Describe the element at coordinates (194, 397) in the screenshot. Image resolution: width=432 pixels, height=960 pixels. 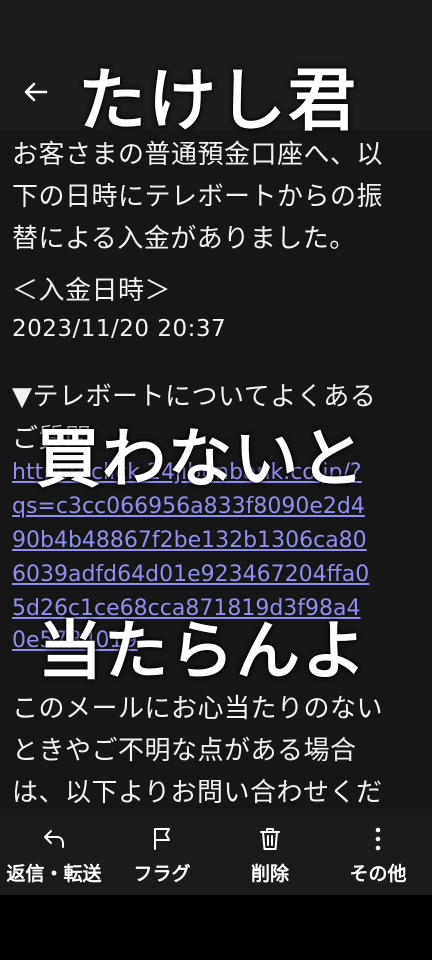
I see `faq-heading: ▼テレボートについてよくある` at that location.